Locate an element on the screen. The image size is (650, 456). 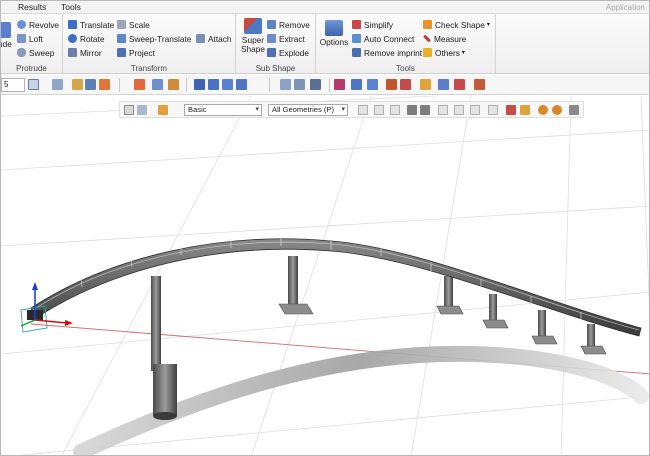
highlight-icon is located at coordinates (525, 110).